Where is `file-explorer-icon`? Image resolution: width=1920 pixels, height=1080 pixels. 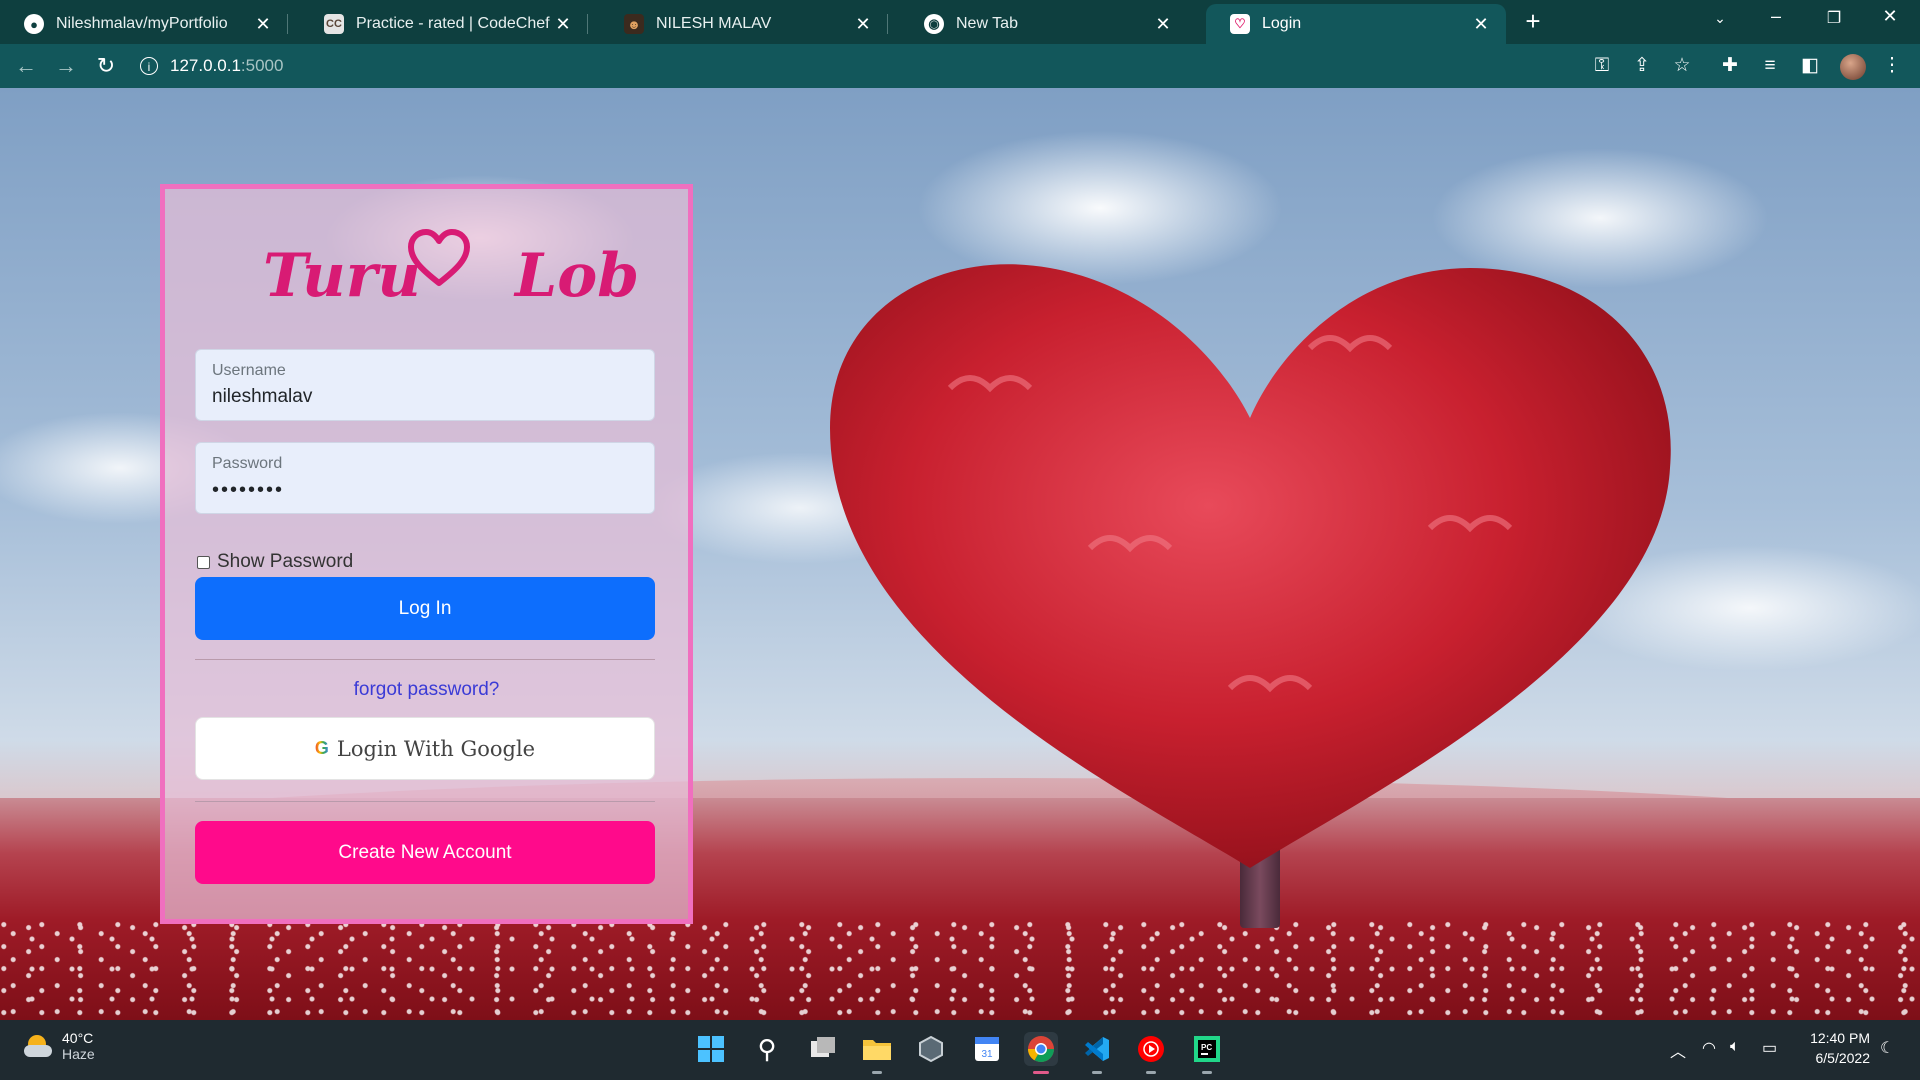 file-explorer-icon is located at coordinates (877, 1053).